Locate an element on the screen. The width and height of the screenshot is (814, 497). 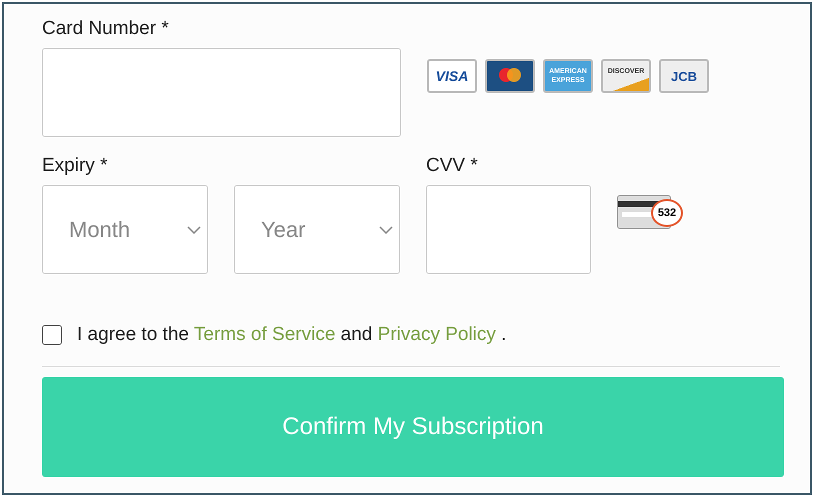
terms-link: Terms of Service is located at coordinates (265, 334).